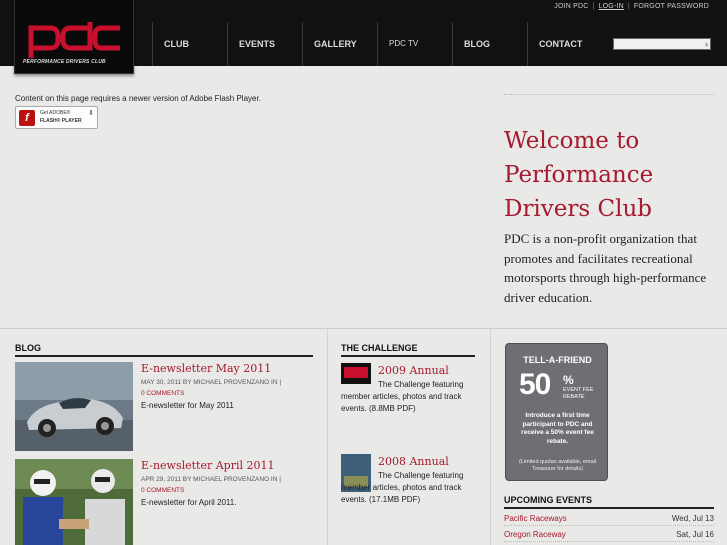 Image resolution: width=727 pixels, height=545 pixels. Describe the element at coordinates (413, 370) in the screenshot. I see `challenge-title: 2009 Annual` at that location.